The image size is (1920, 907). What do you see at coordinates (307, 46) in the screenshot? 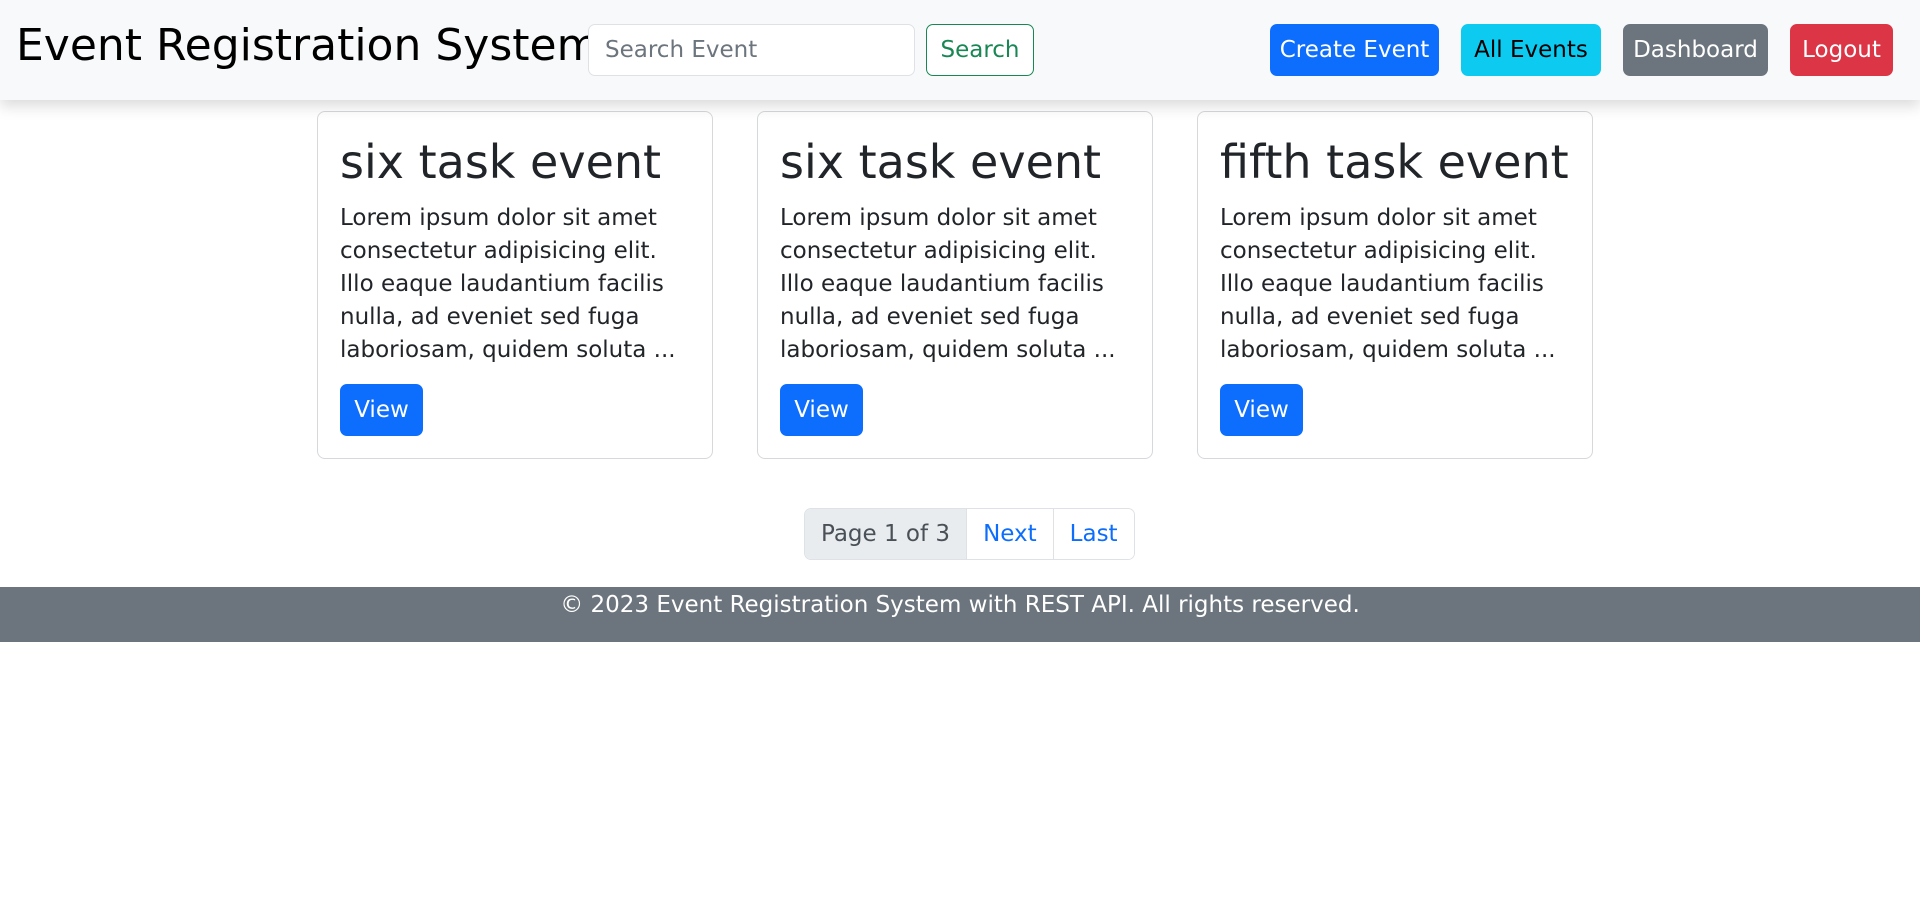
I see `brand-title: Event Registration System` at bounding box center [307, 46].